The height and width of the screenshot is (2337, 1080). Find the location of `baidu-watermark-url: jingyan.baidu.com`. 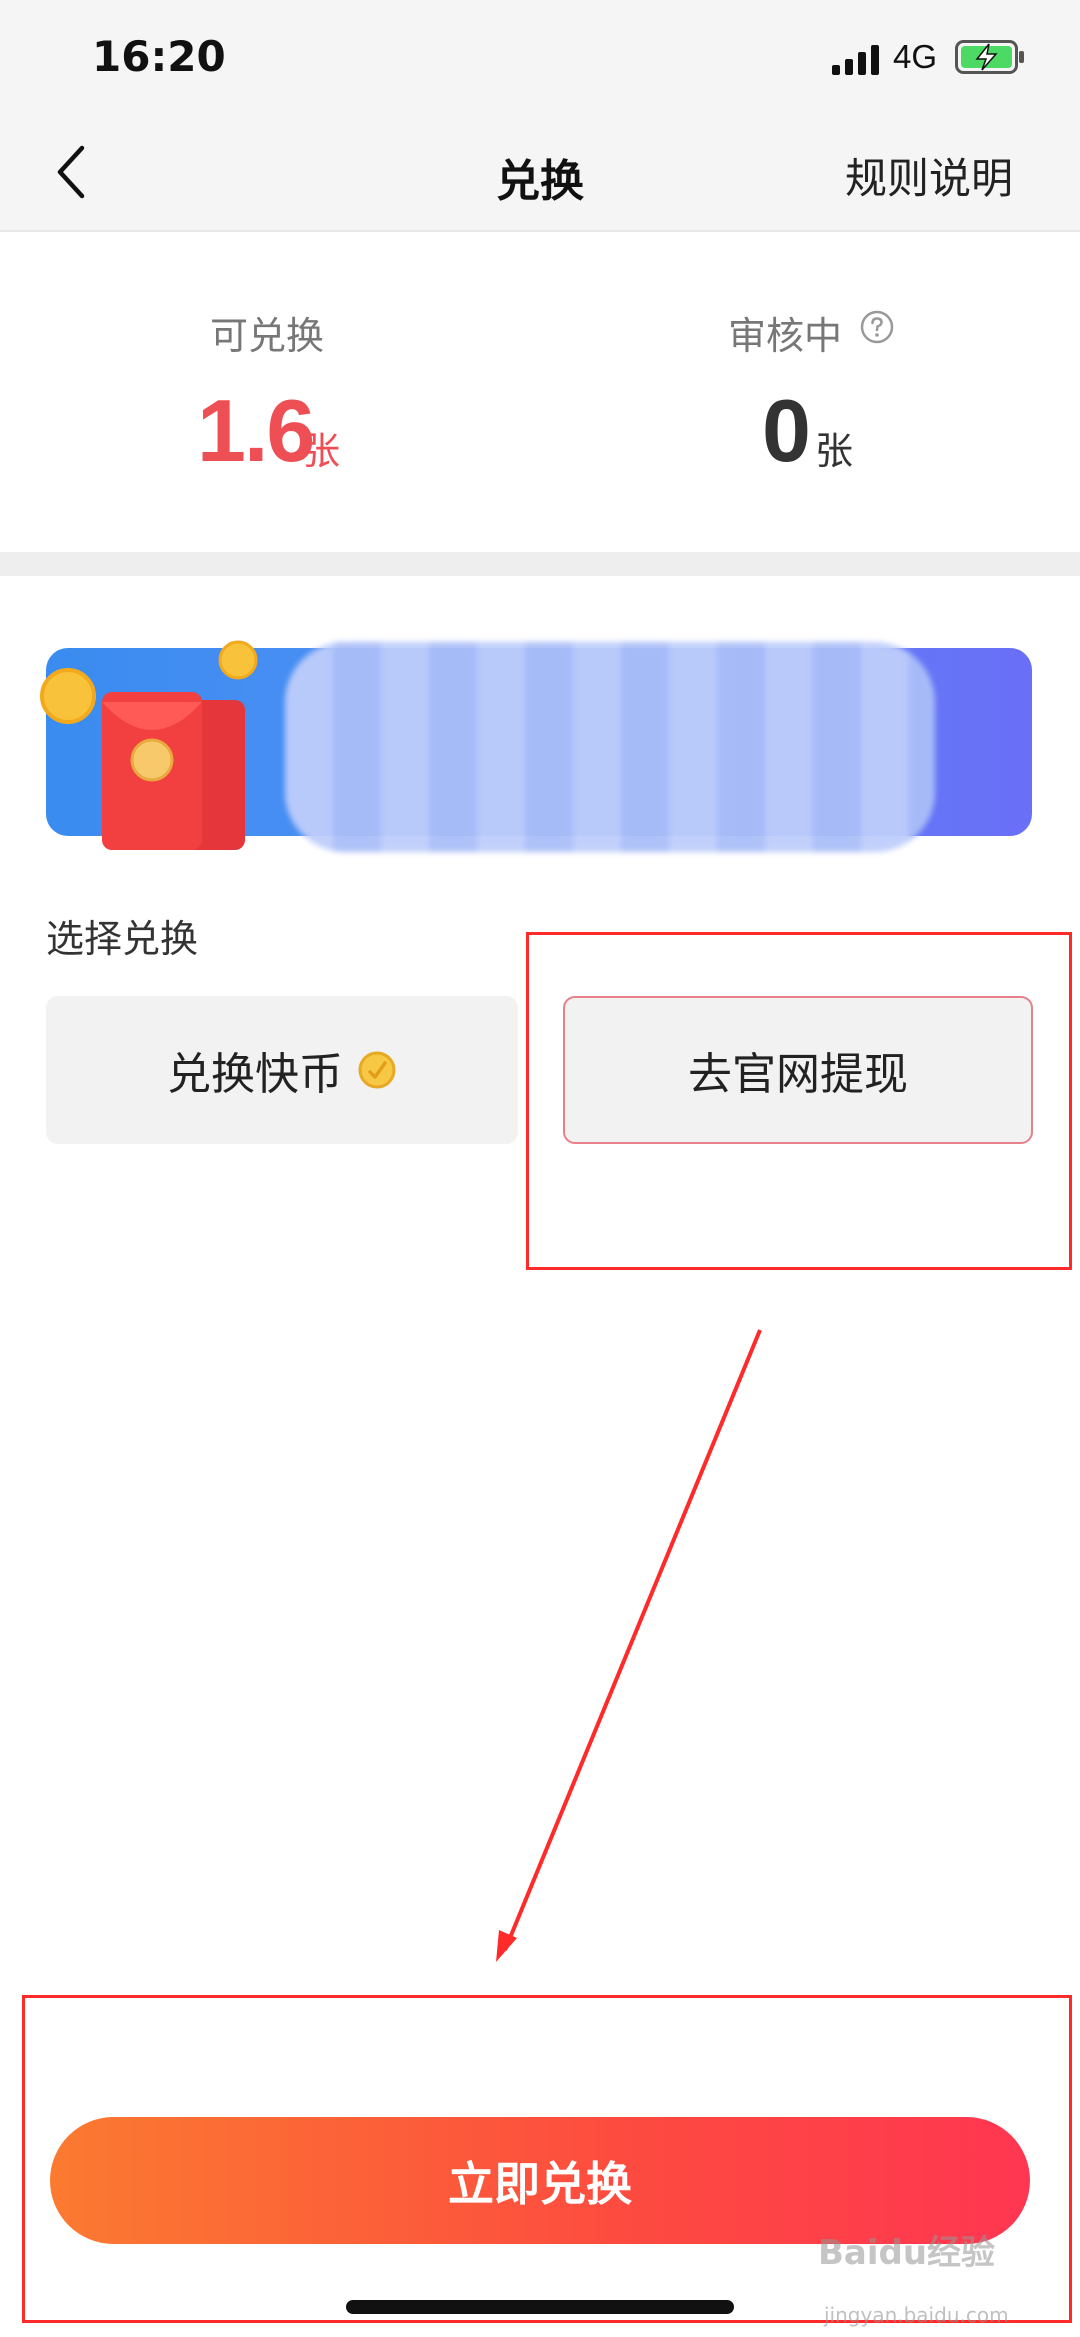

baidu-watermark-url: jingyan.baidu.com is located at coordinates (916, 2315).